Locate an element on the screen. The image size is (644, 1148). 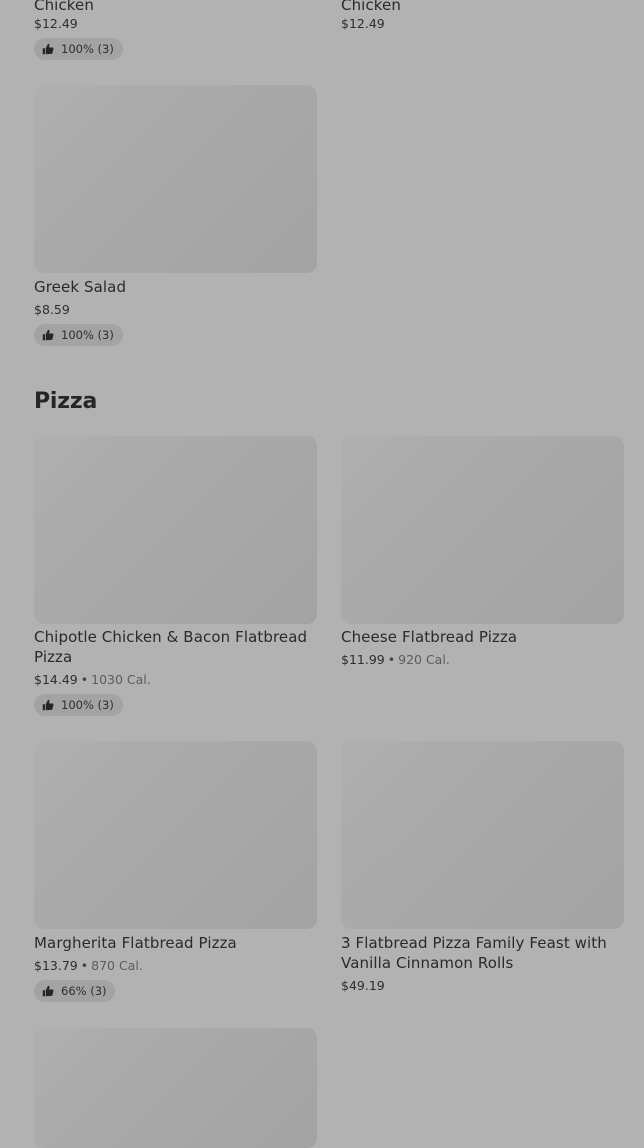
item-price: $14.49 • 1030 Cal. is located at coordinates (92, 679).